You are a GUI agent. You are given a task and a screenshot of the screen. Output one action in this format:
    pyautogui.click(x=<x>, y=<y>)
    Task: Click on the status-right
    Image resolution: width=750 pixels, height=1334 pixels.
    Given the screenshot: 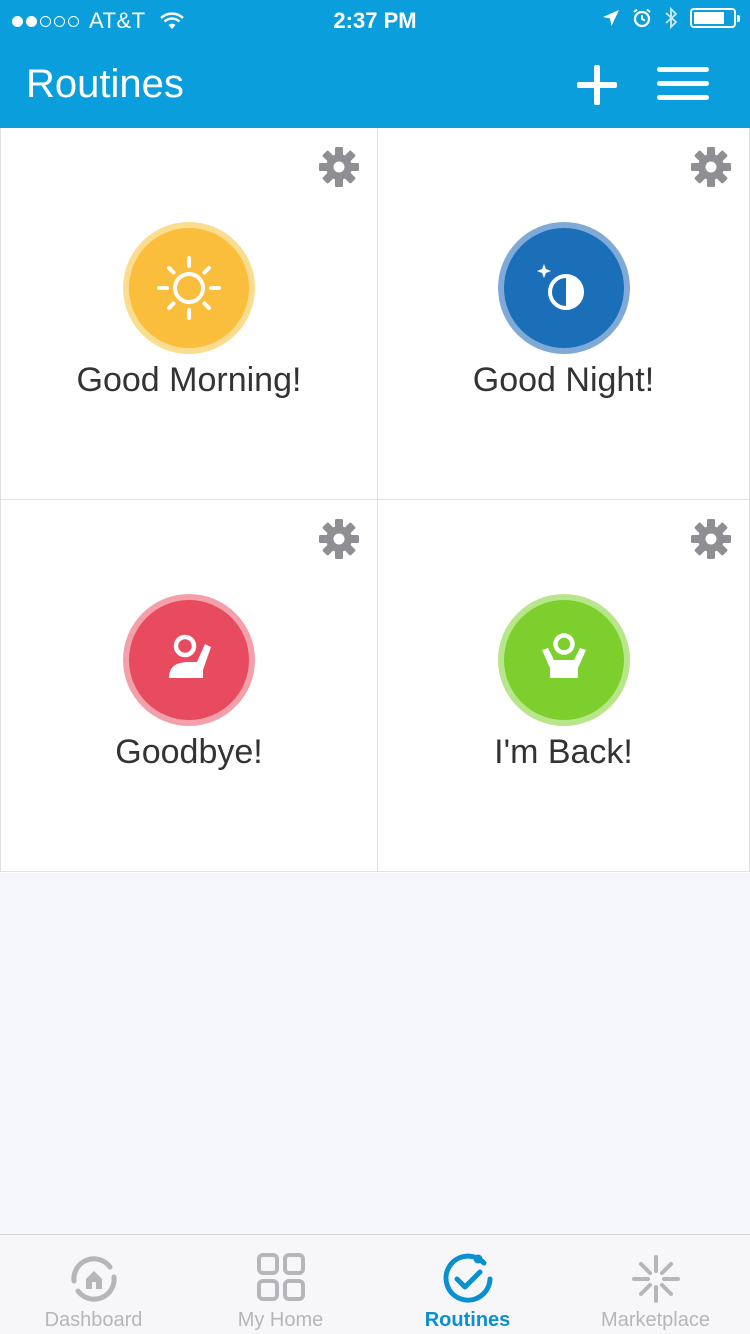 What is the action you would take?
    pyautogui.click(x=671, y=18)
    